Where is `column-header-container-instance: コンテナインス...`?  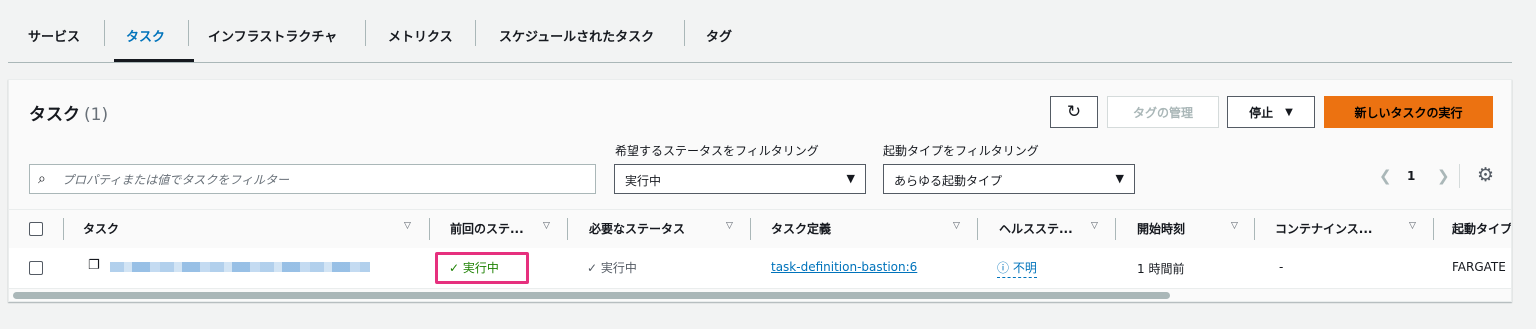
column-header-container-instance: コンテナインス... is located at coordinates (1323, 228).